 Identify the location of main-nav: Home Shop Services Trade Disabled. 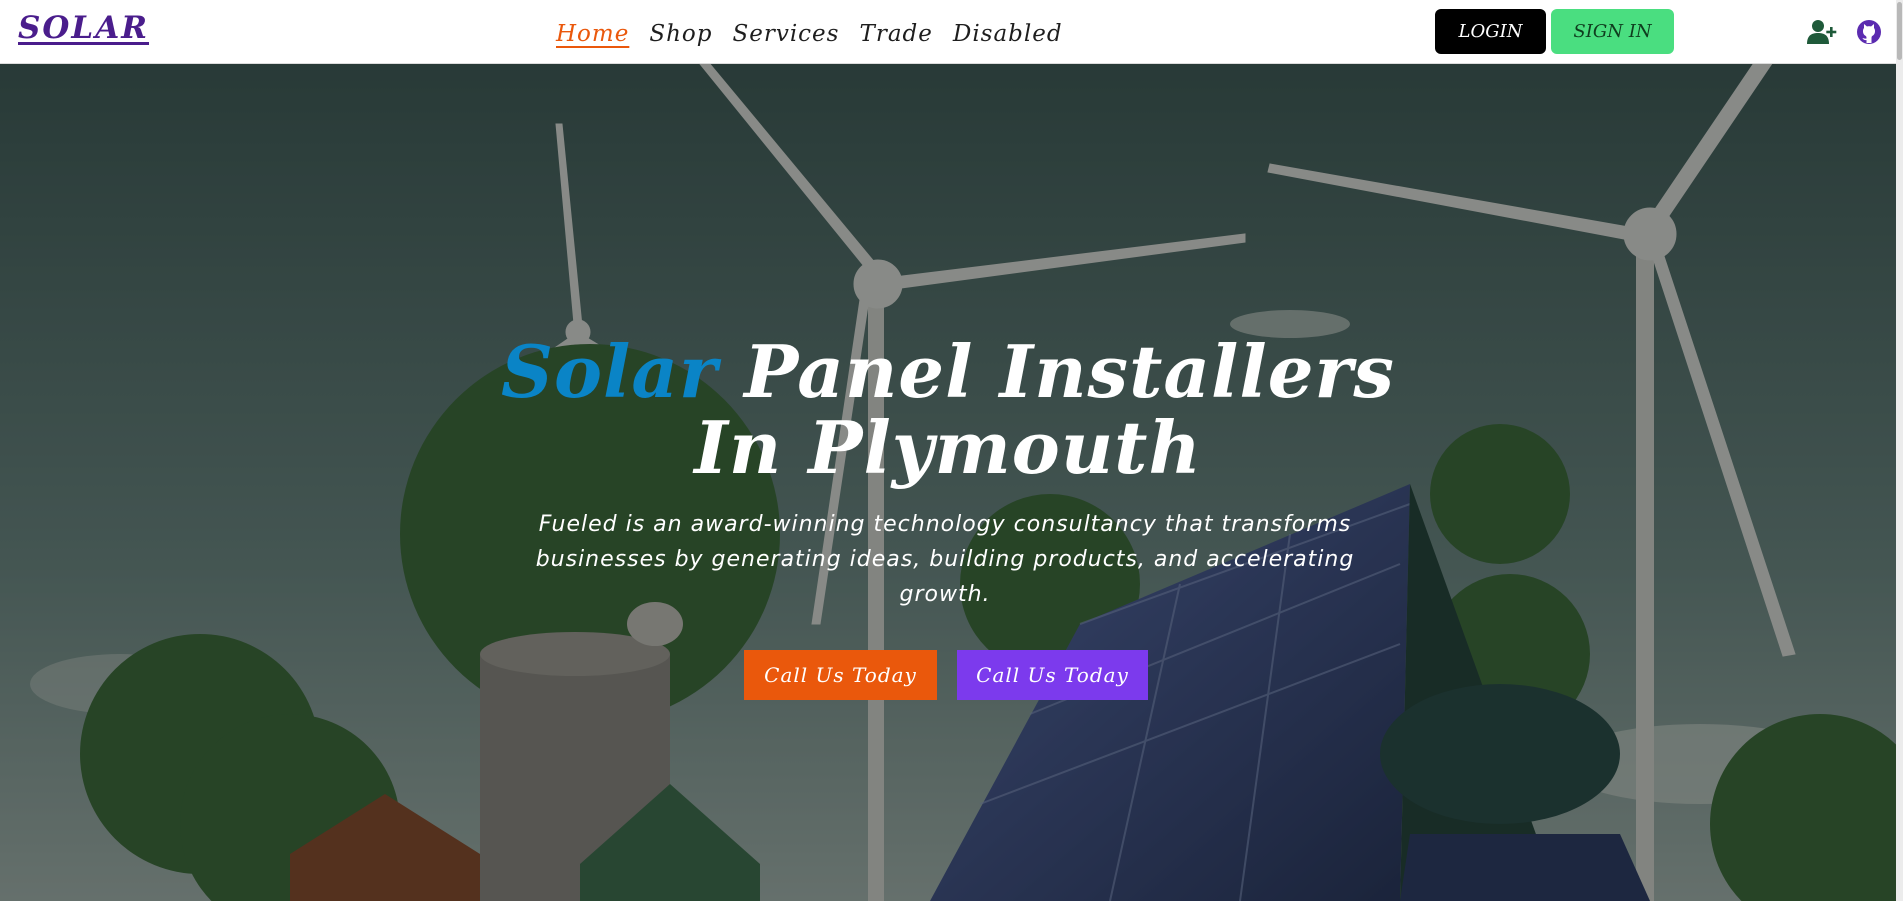
(809, 34).